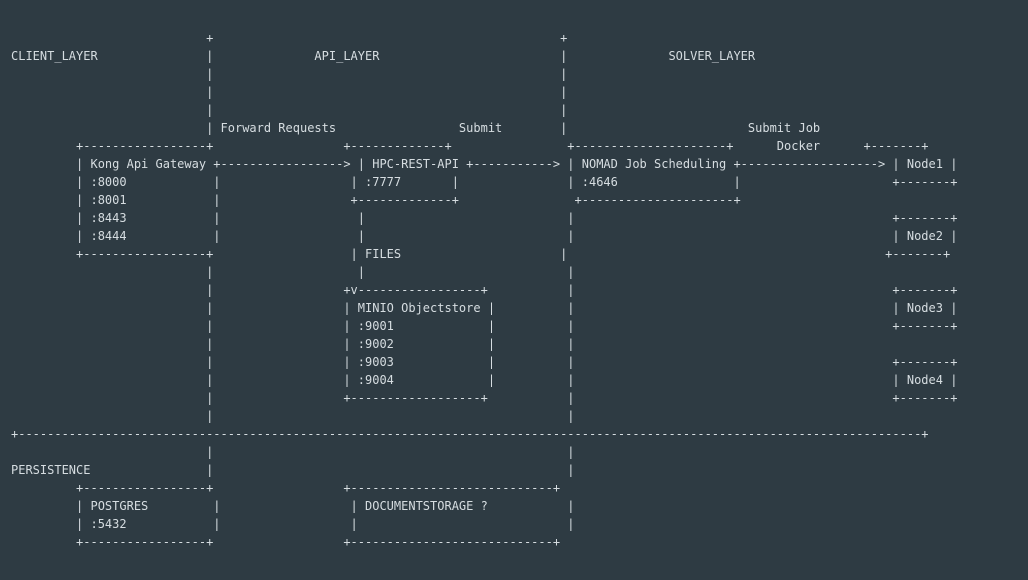  Describe the element at coordinates (293, 470) in the screenshot. I see `diagram-line: PERSISTENCE | |` at that location.